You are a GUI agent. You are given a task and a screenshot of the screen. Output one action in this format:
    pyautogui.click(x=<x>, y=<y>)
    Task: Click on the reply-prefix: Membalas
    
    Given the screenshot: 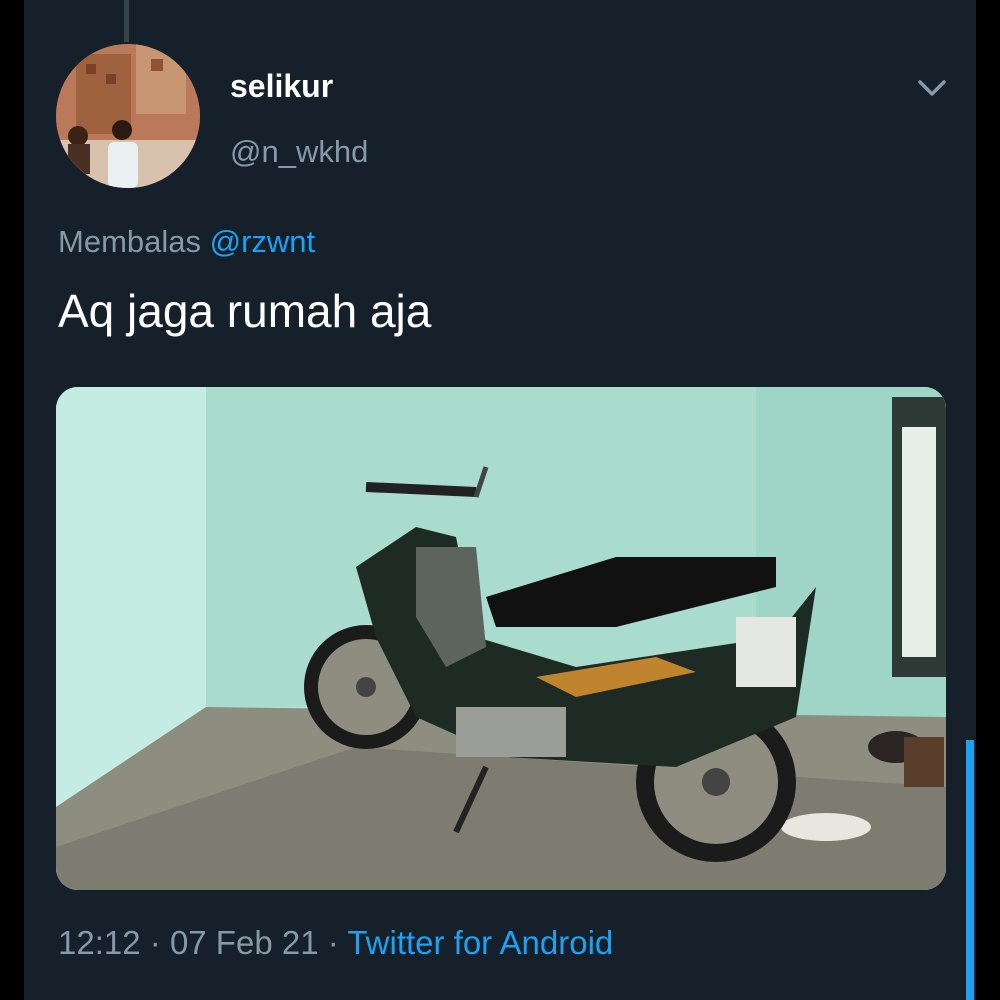 What is the action you would take?
    pyautogui.click(x=129, y=241)
    